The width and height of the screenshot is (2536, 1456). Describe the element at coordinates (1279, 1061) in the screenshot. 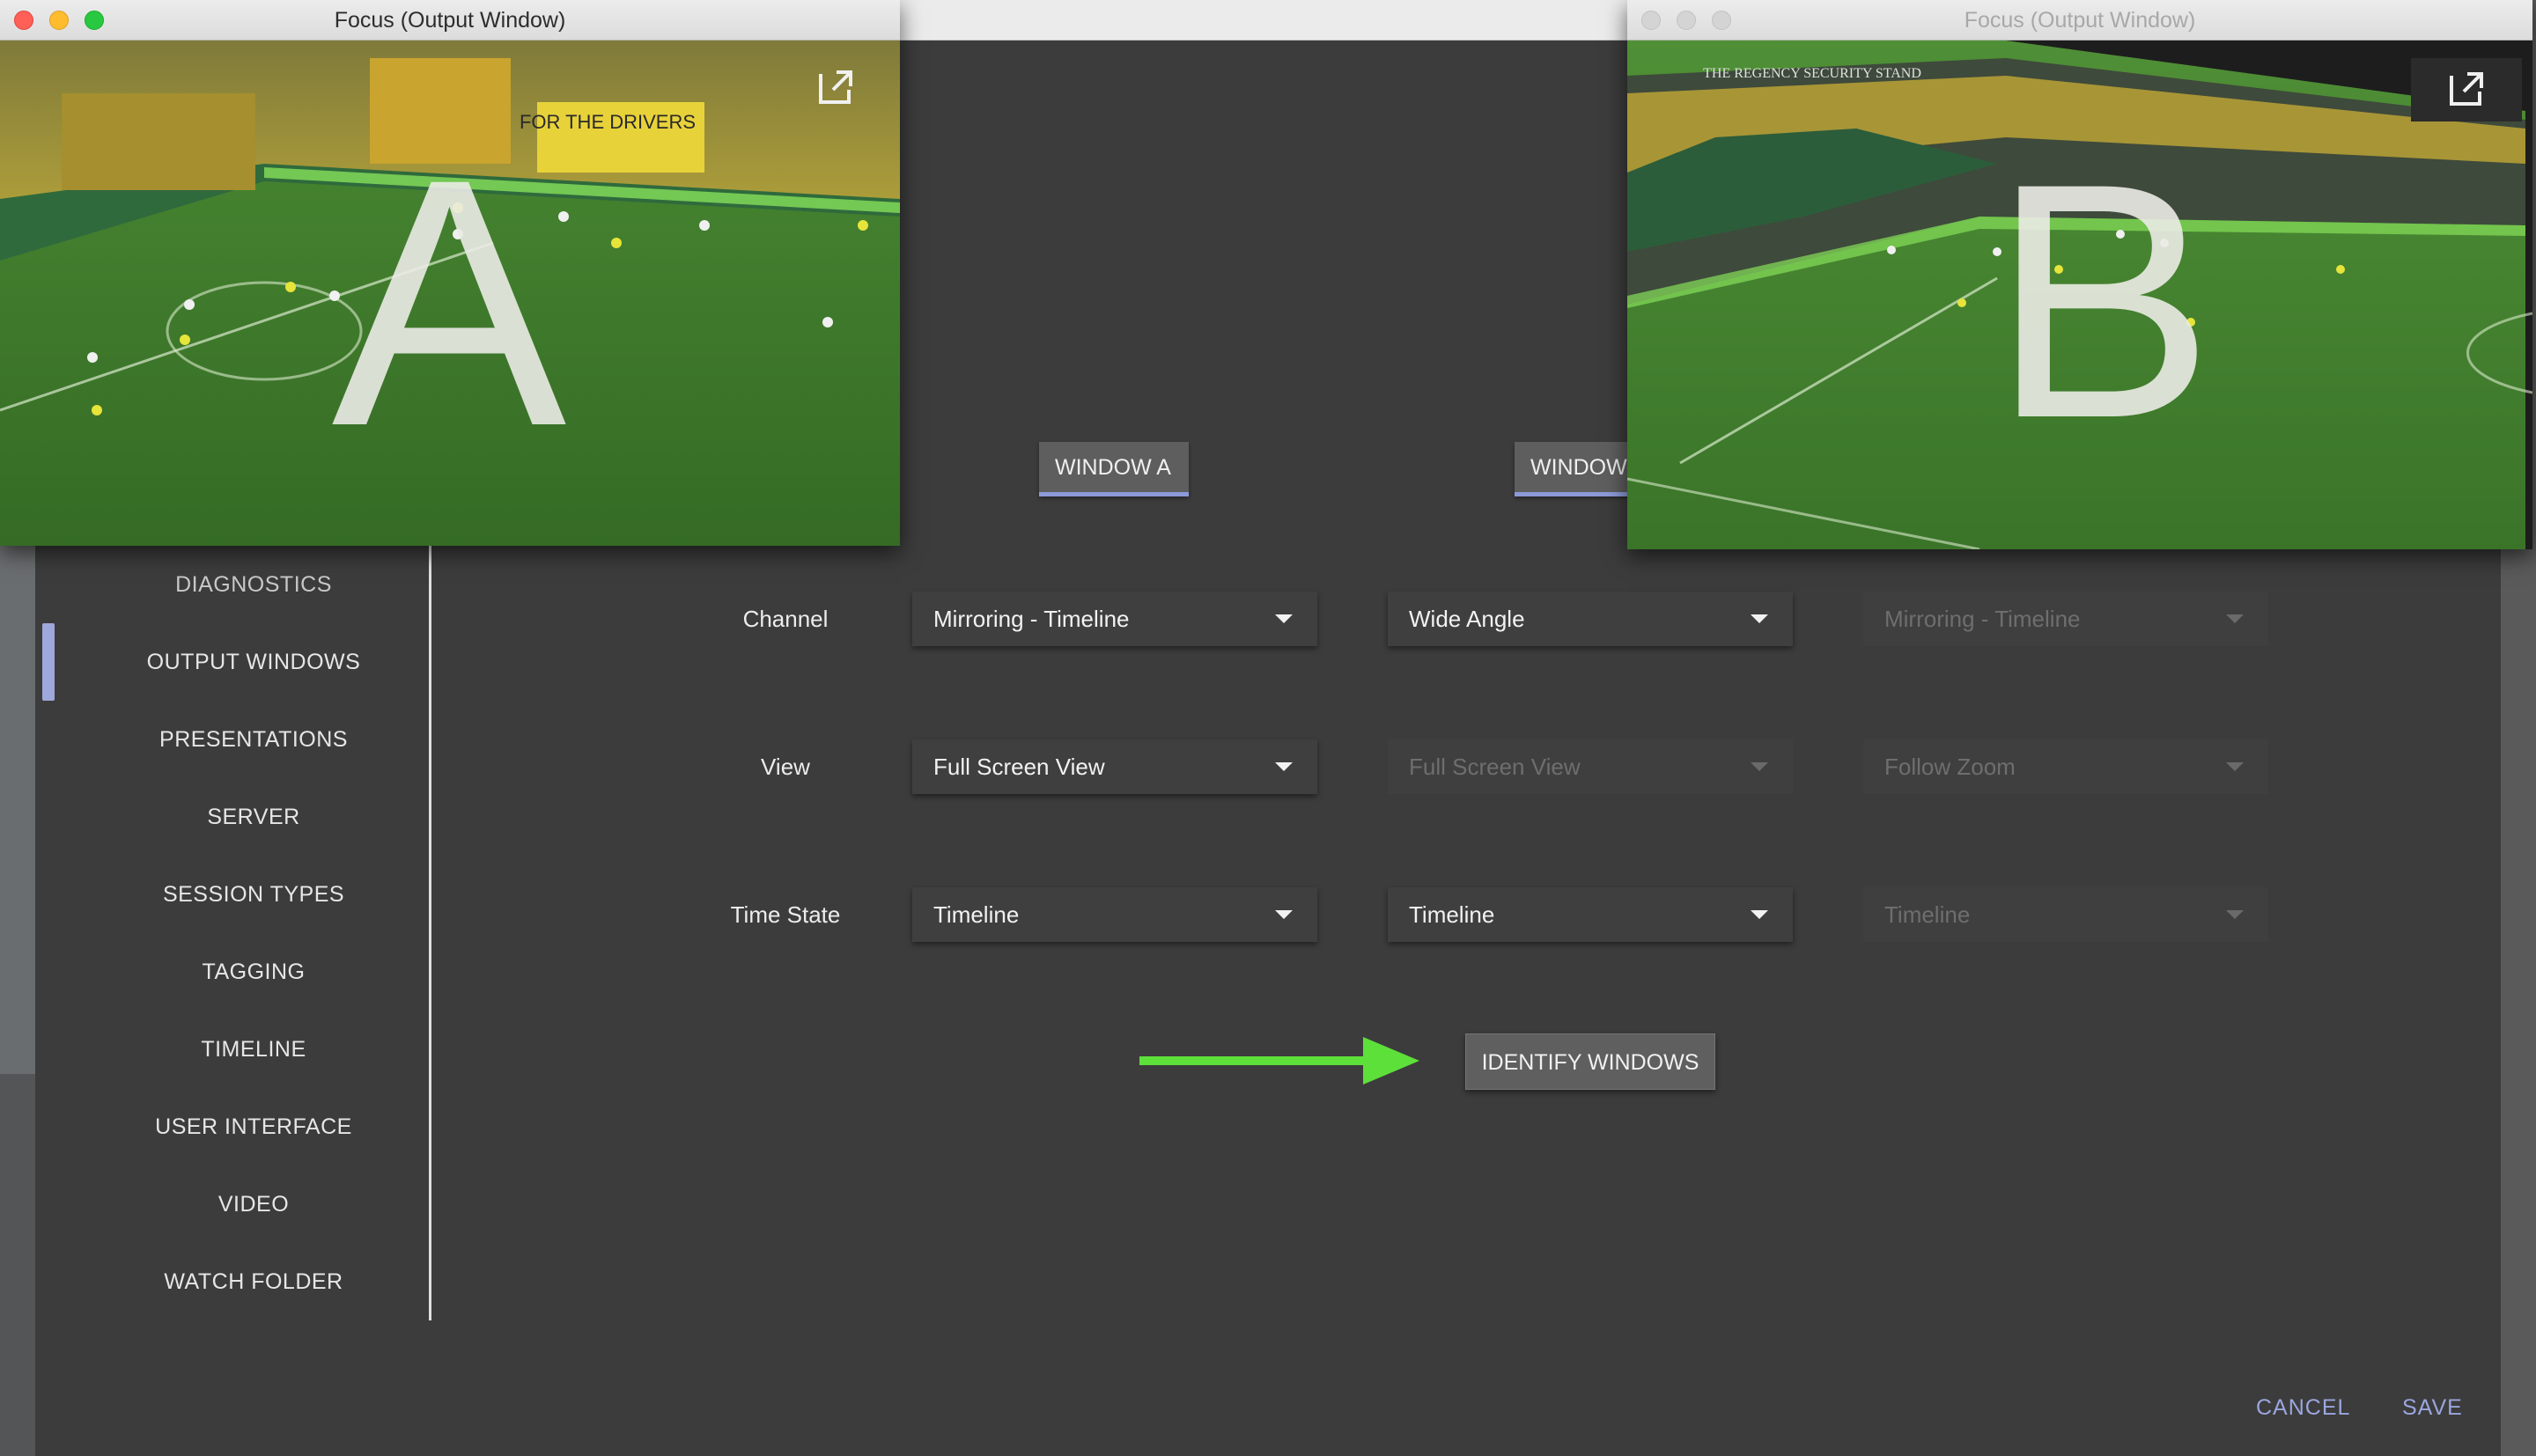

I see `green-arrow-annotation` at that location.